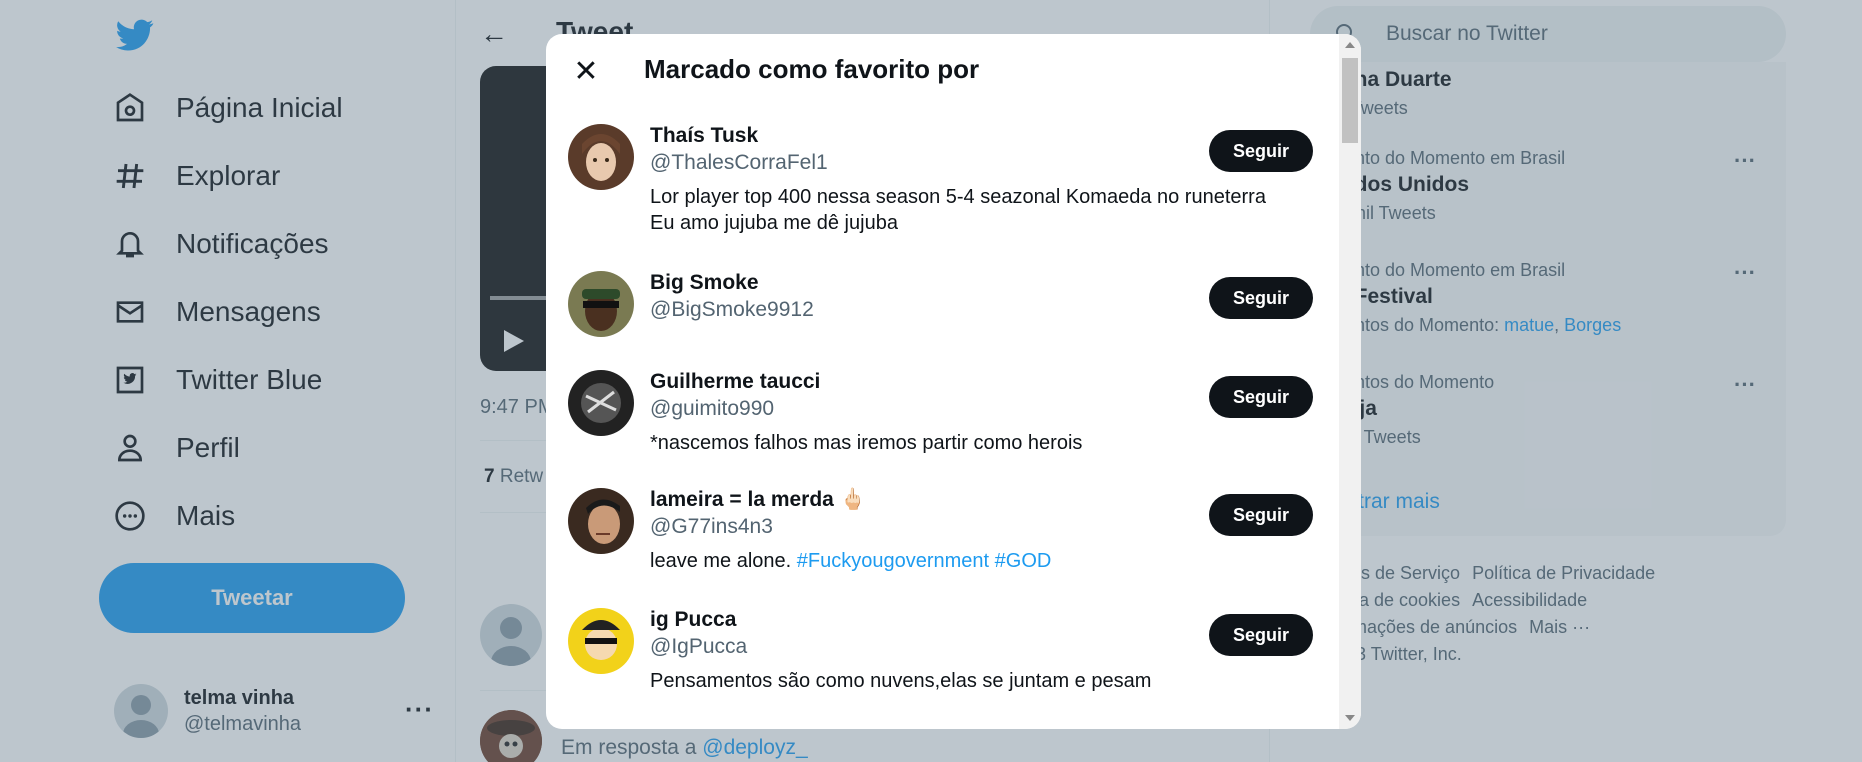 The height and width of the screenshot is (762, 1862). What do you see at coordinates (699, 646) in the screenshot?
I see `user-handle: @IgPucca` at bounding box center [699, 646].